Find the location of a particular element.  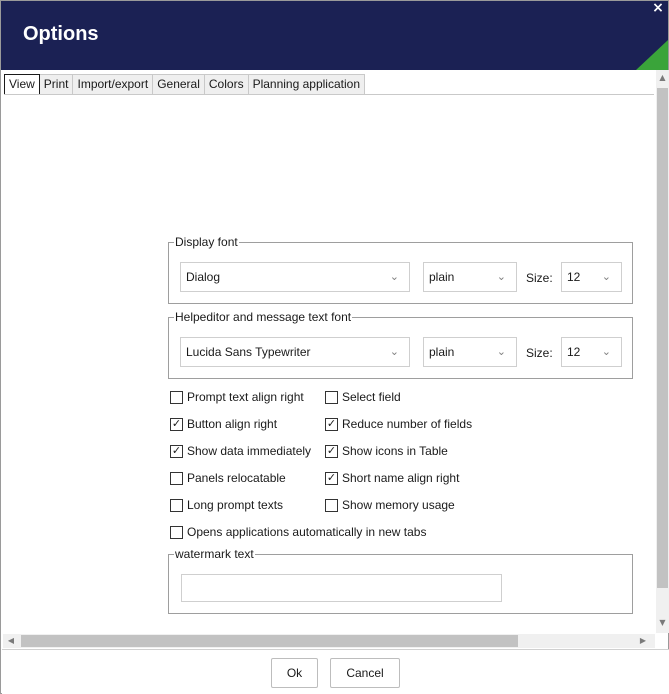

display-font-legend: Display font is located at coordinates (206, 242).